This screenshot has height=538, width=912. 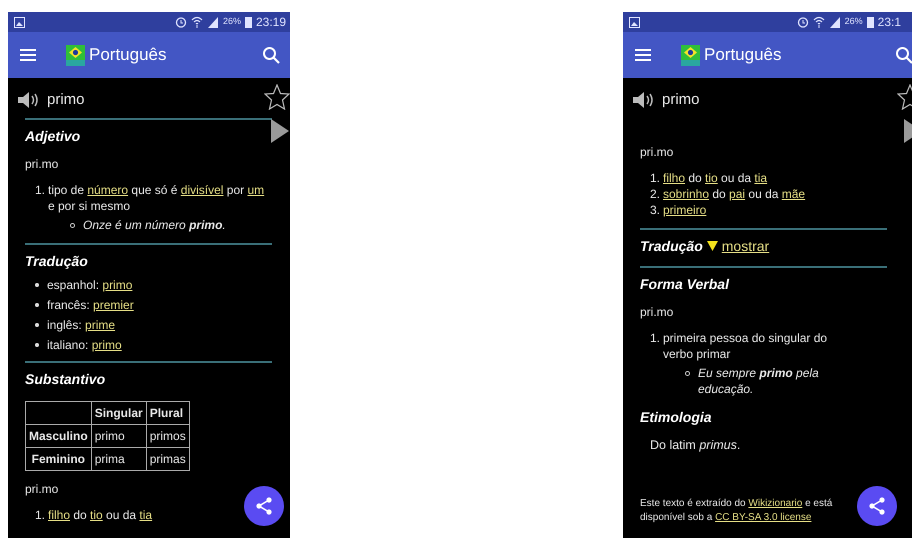 What do you see at coordinates (154, 225) in the screenshot?
I see `example-text: Onze é um número primo.` at bounding box center [154, 225].